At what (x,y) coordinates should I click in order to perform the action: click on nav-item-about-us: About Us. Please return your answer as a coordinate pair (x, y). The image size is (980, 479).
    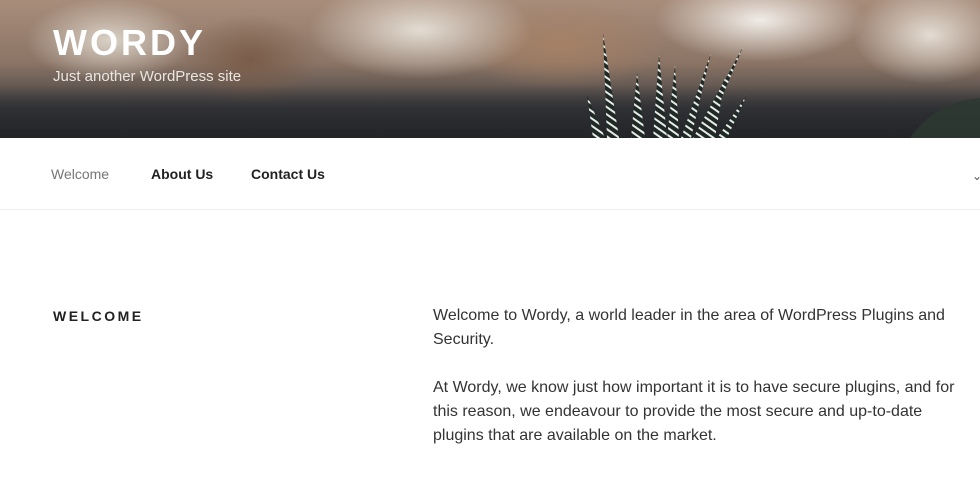
    Looking at the image, I should click on (182, 174).